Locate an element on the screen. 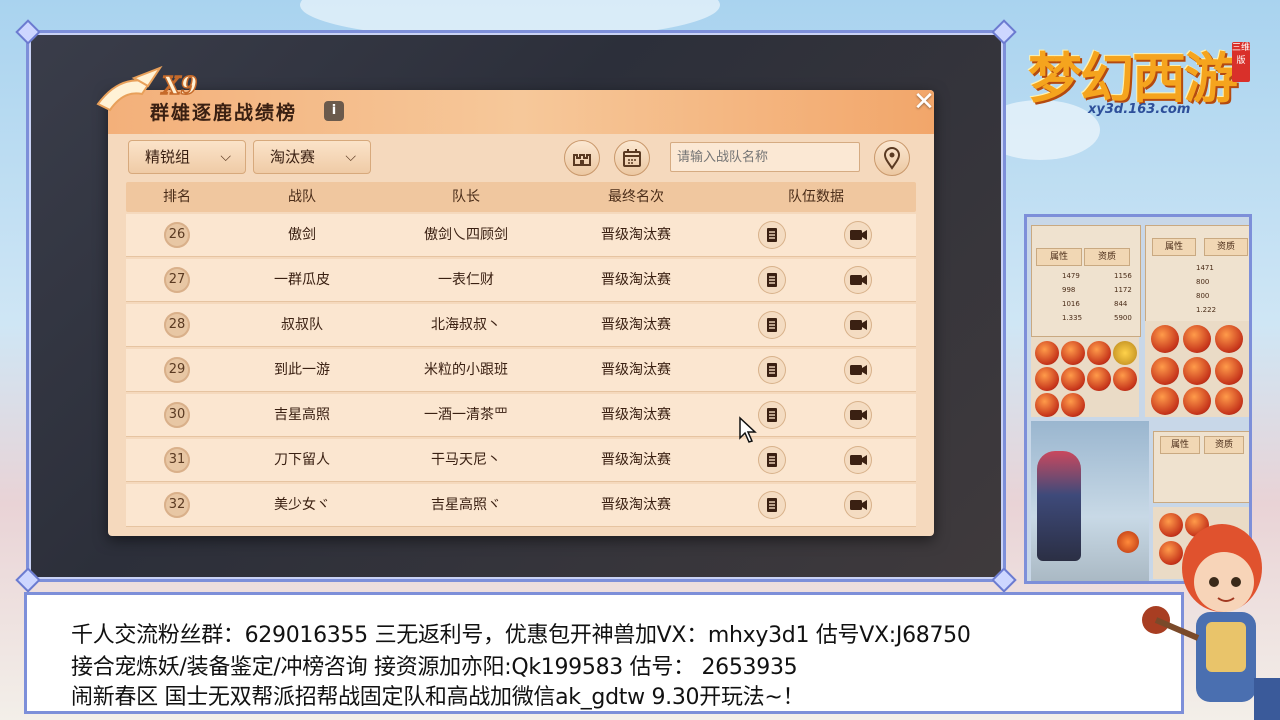  stage-dropdown: 淘汰赛 ⌵ is located at coordinates (312, 157).